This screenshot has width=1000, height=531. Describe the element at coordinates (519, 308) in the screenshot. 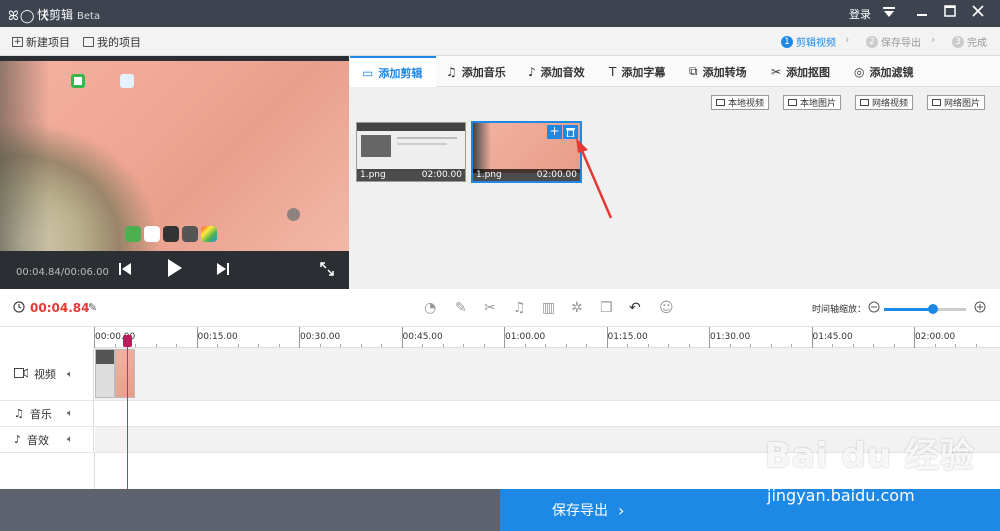

I see `bell-icon: ♫` at that location.